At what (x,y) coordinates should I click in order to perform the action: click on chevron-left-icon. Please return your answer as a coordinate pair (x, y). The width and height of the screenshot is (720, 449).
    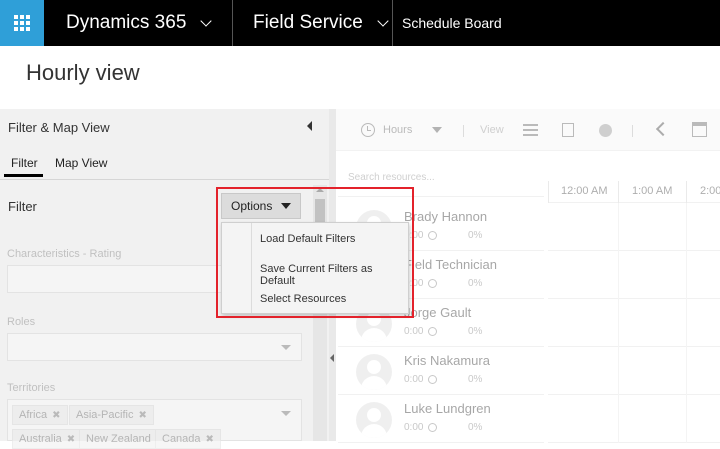
    Looking at the image, I should click on (663, 129).